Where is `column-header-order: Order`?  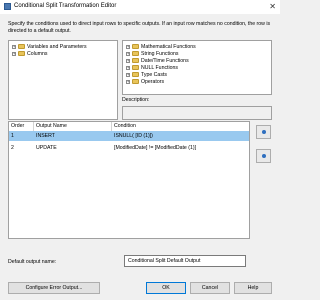
column-header-order: Order is located at coordinates (18, 126).